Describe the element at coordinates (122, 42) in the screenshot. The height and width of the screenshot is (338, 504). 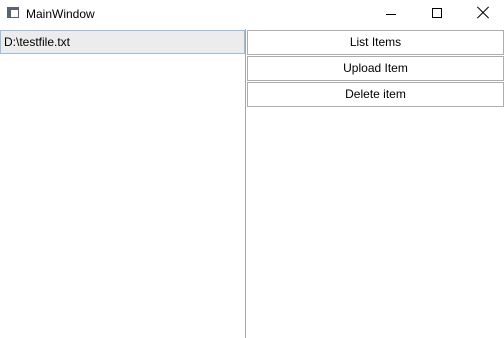
I see `list-item: D:\testfile.txt` at that location.